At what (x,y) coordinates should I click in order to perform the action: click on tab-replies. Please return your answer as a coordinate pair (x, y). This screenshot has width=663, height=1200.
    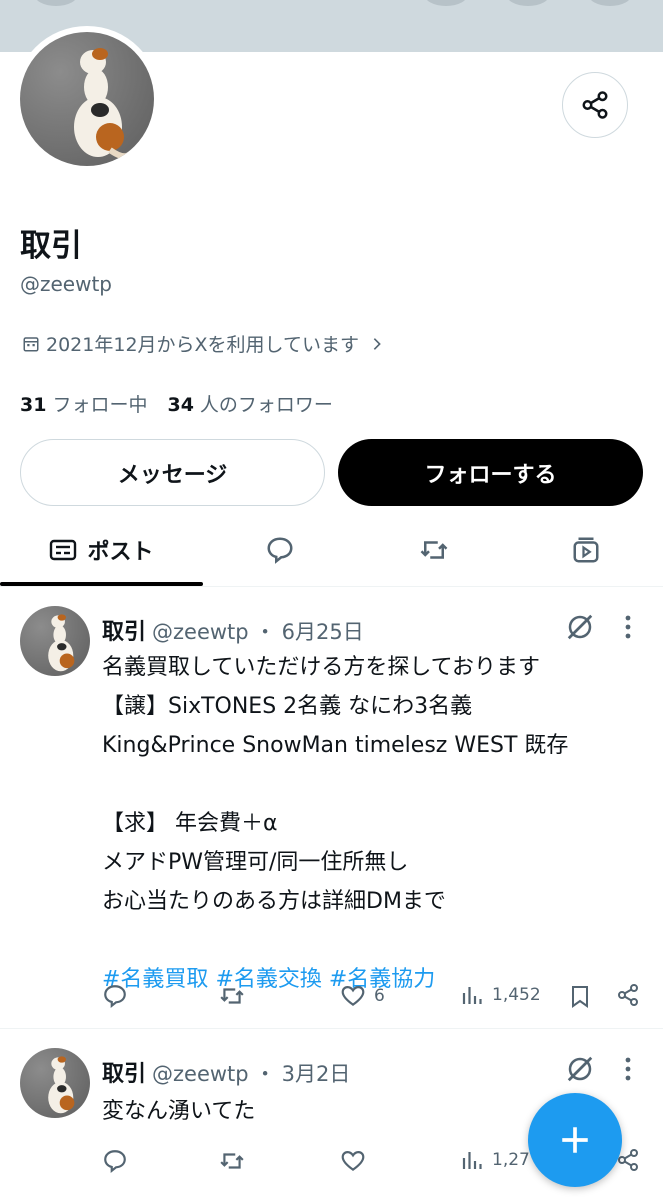
    Looking at the image, I should click on (280, 550).